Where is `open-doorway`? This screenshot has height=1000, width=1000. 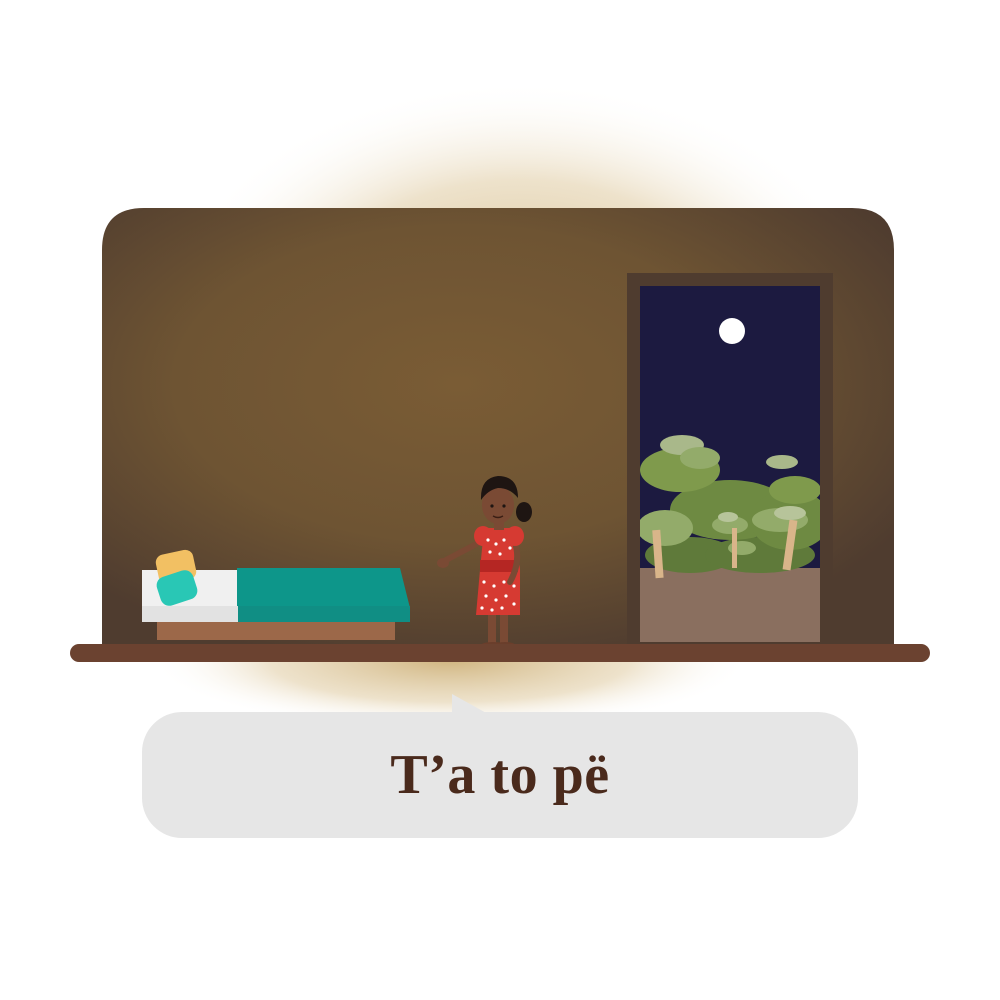
open-doorway is located at coordinates (730, 460).